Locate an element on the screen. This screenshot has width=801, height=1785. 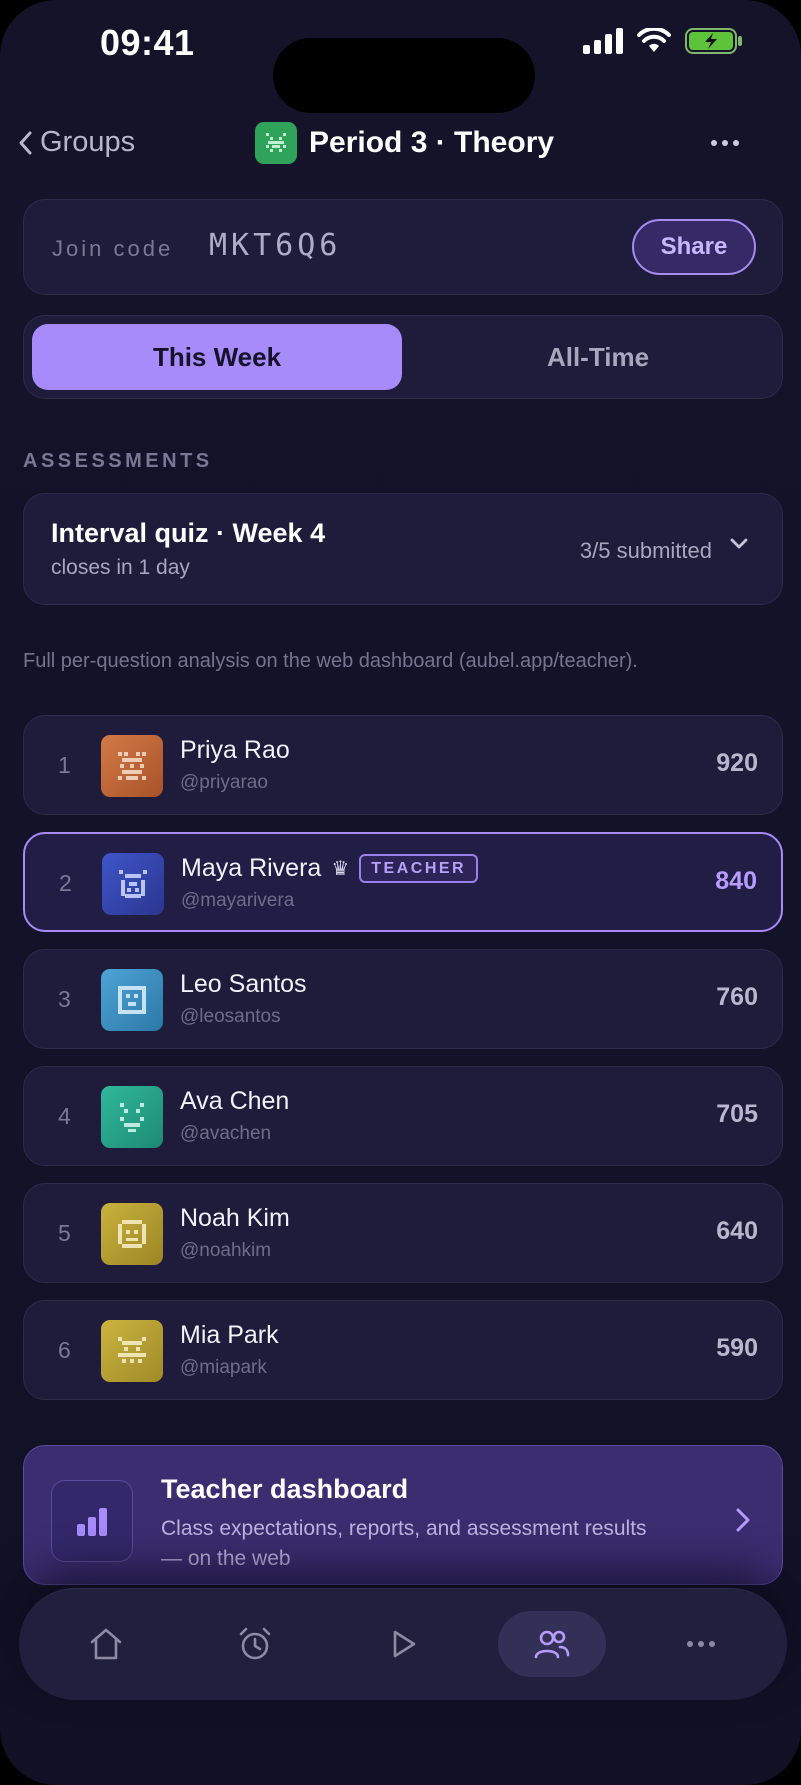
teacher-badge: TEACHER is located at coordinates (419, 868).